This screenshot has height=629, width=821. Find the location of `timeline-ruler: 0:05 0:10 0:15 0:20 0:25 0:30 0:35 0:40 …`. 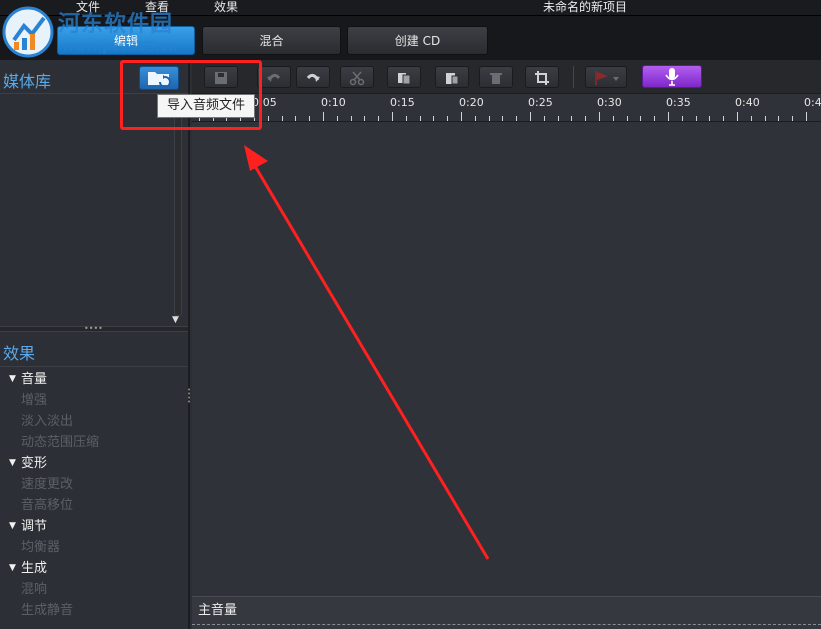

timeline-ruler: 0:05 0:10 0:15 0:20 0:25 0:30 0:35 0:40 … is located at coordinates (506, 108).